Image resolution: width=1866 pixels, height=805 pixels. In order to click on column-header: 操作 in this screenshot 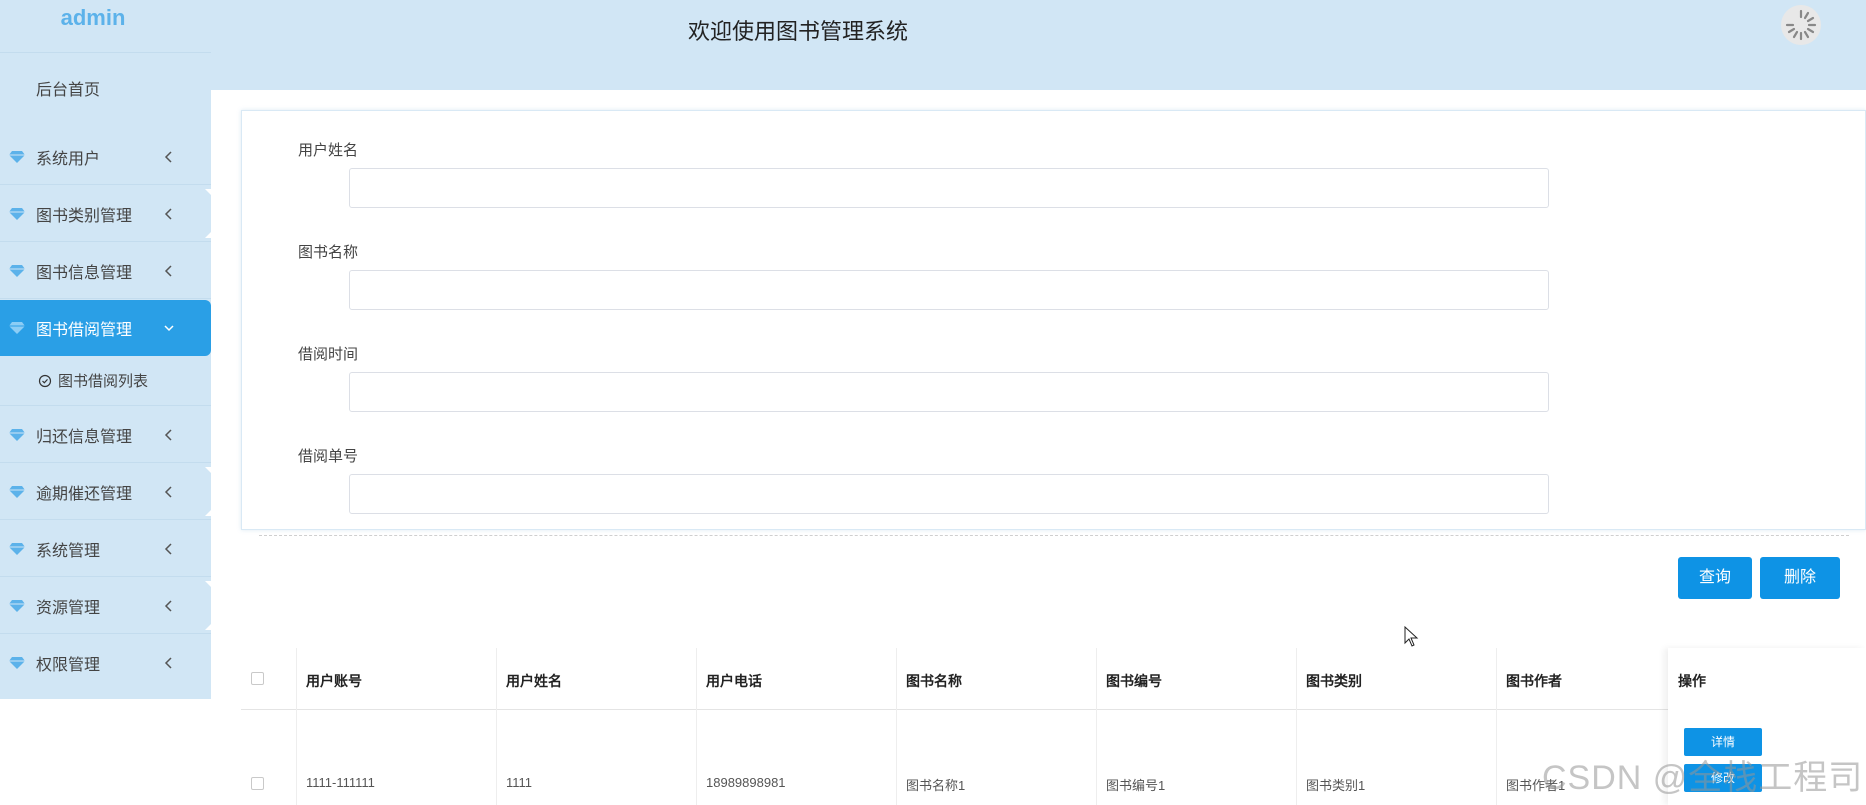, I will do `click(1692, 681)`.